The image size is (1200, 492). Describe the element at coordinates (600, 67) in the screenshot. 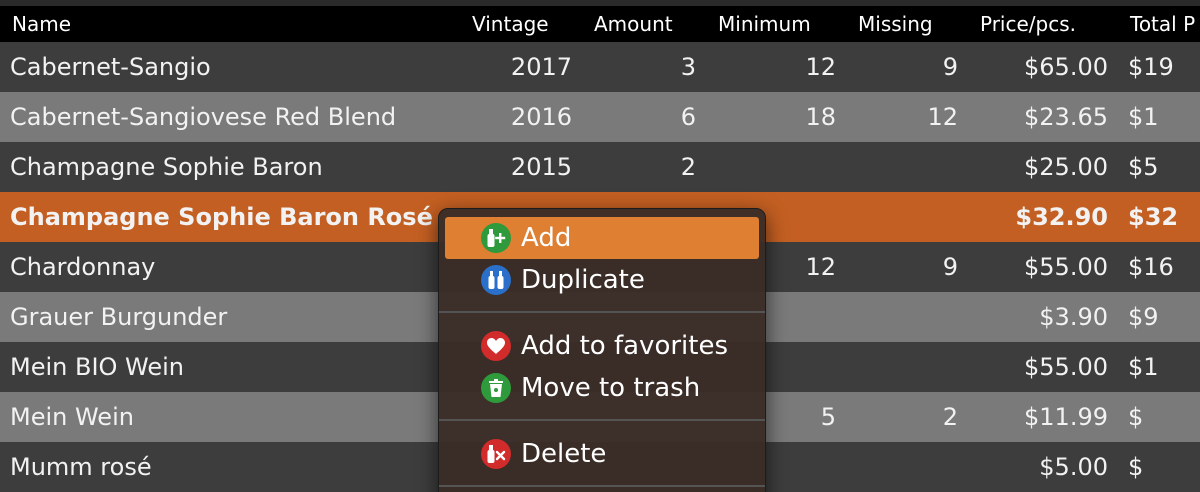

I see `table-row: Cabernet-Sangio 2017 3 12 9 $65.00 $19` at that location.